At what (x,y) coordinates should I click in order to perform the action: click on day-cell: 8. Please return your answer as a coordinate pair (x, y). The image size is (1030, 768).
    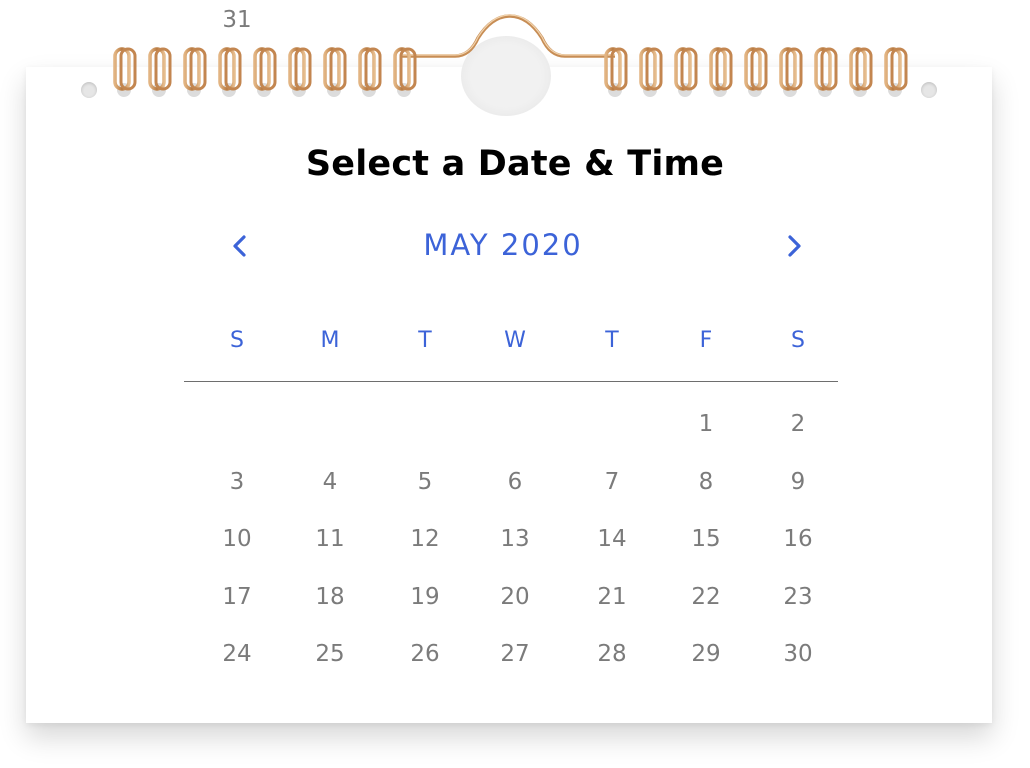
    Looking at the image, I should click on (706, 482).